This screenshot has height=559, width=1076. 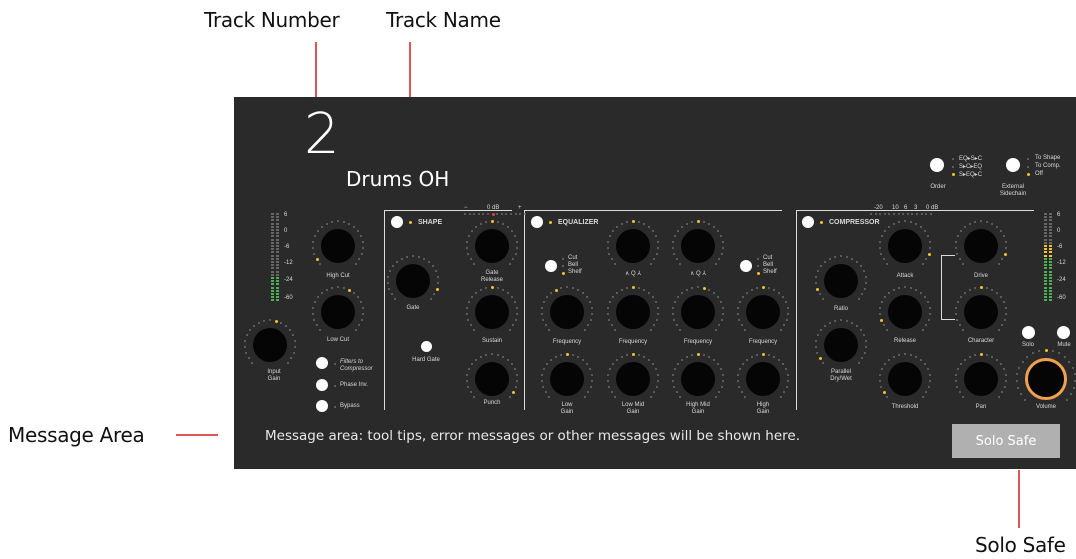 What do you see at coordinates (981, 246) in the screenshot?
I see `drive-knob` at bounding box center [981, 246].